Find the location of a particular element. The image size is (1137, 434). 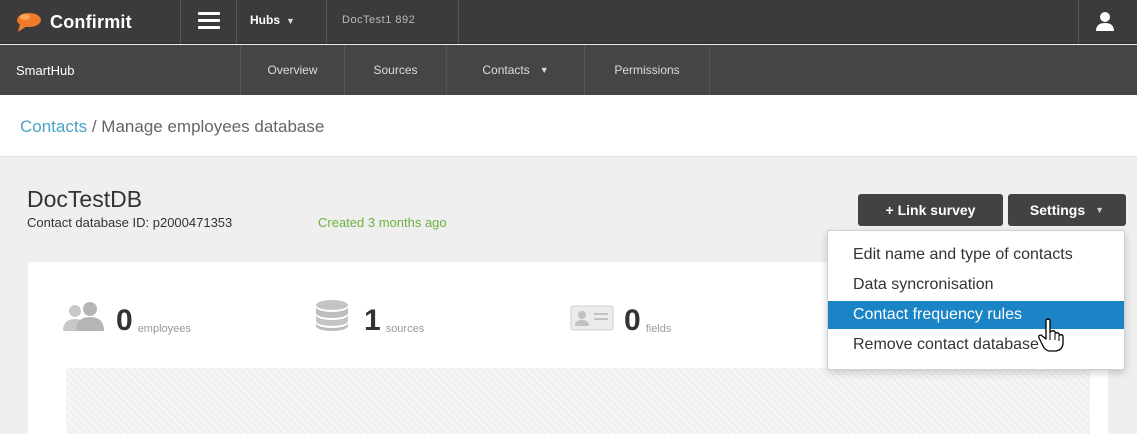

current-hub-name: DocTest1 892 is located at coordinates (379, 20).